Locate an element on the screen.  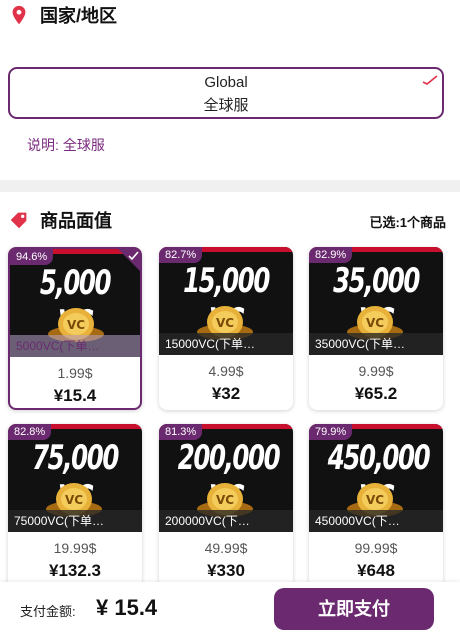
product-card: 5,000 VC VC 5000VC(下单… 94.6% 1.99$ ¥15.4 is located at coordinates (75, 328).